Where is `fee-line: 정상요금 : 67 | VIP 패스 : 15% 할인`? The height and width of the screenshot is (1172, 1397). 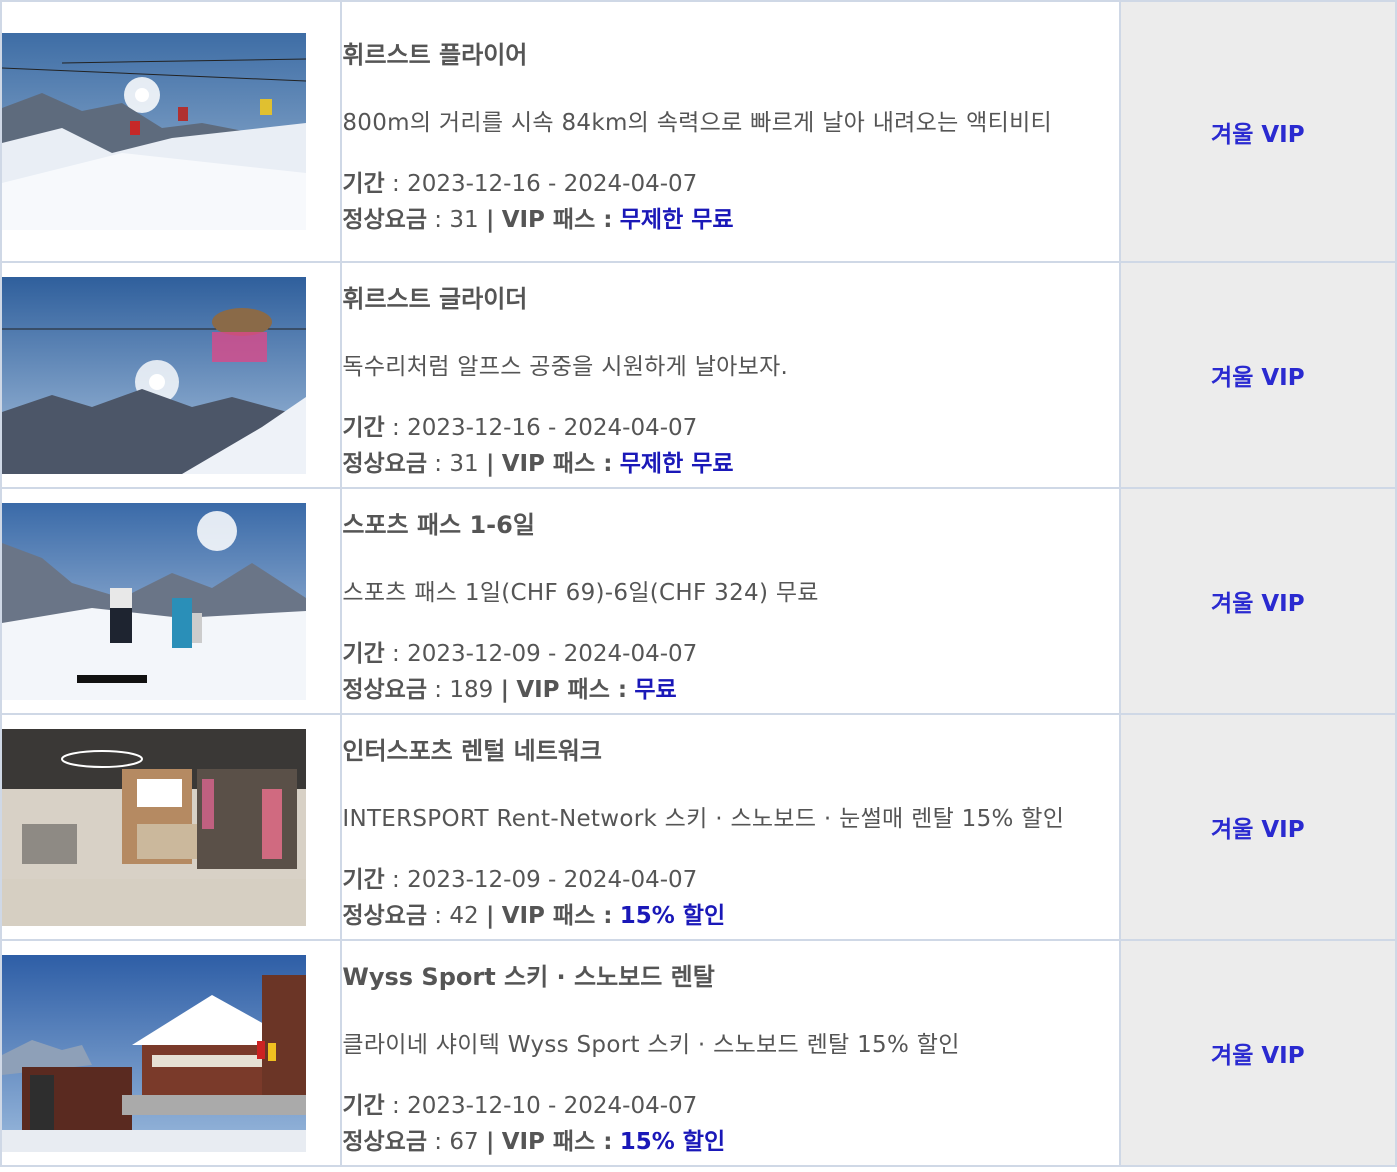
fee-line: 정상요금 : 67 | VIP 패스 : 15% 할인 is located at coordinates (534, 1141).